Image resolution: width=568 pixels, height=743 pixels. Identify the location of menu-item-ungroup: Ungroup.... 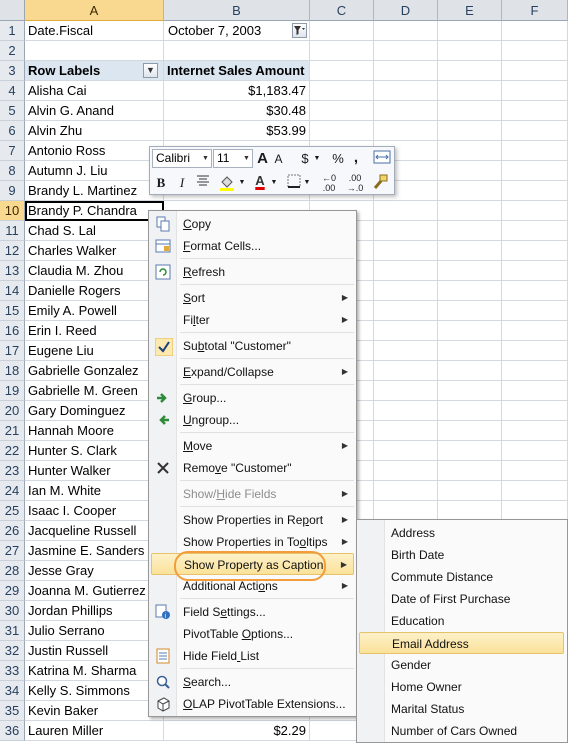
(252, 420).